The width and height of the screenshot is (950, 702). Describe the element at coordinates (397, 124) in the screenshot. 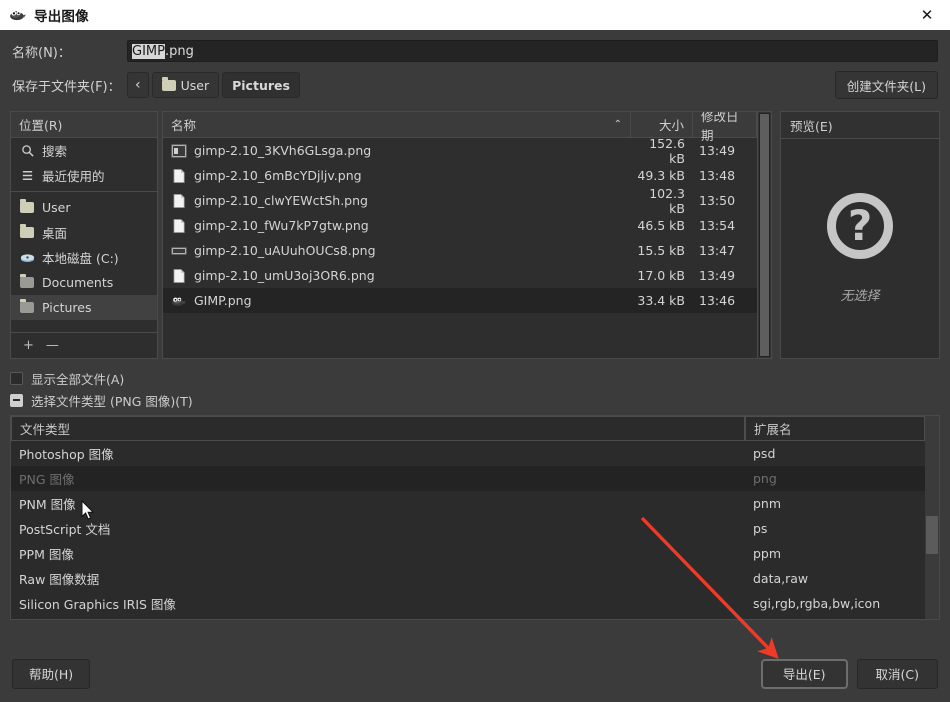

I see `column-header-name: 名称 ⌃` at that location.